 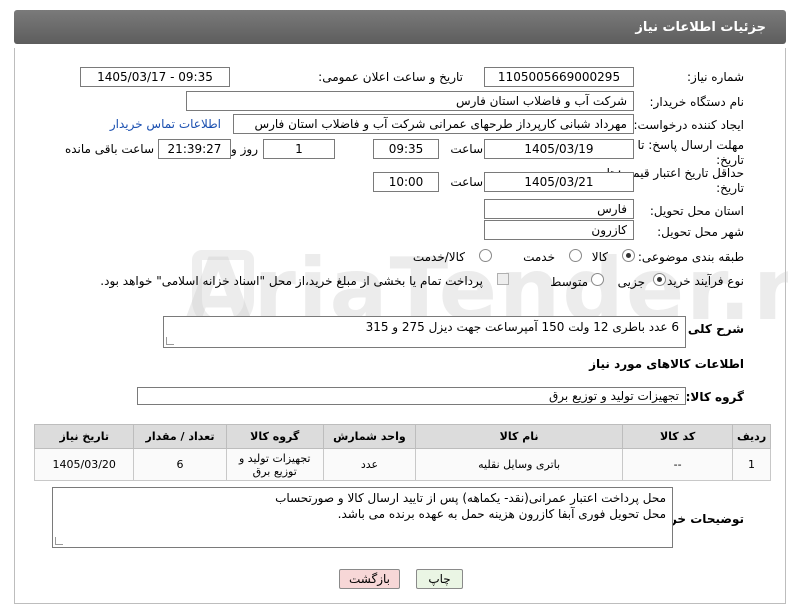 What do you see at coordinates (631, 282) in the screenshot?
I see `purchase-option-minor: جزیی` at bounding box center [631, 282].